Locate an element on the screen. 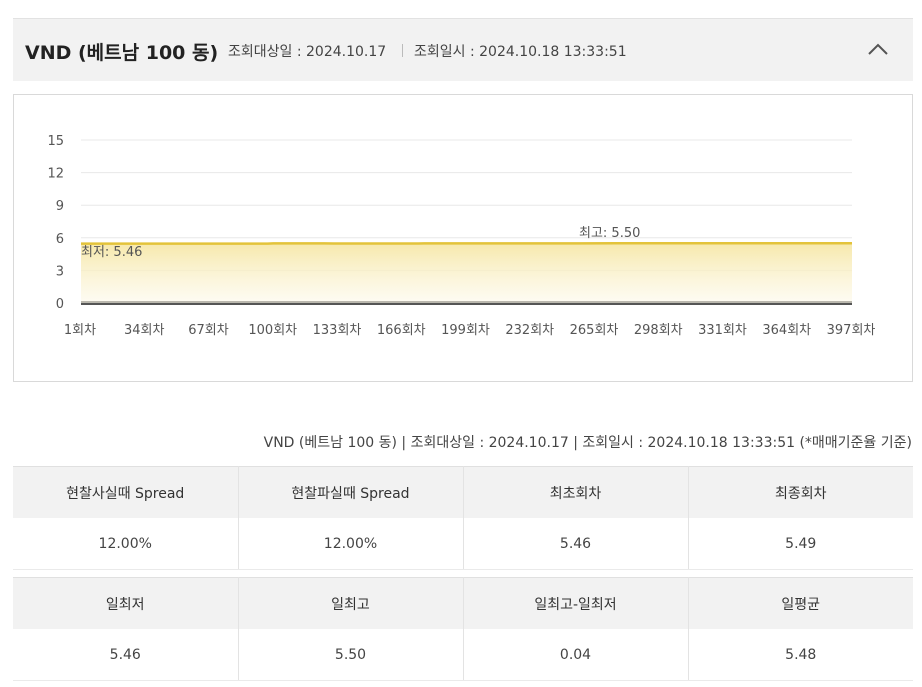 This screenshot has height=687, width=922. x-tick-label: 265회차 is located at coordinates (594, 330).